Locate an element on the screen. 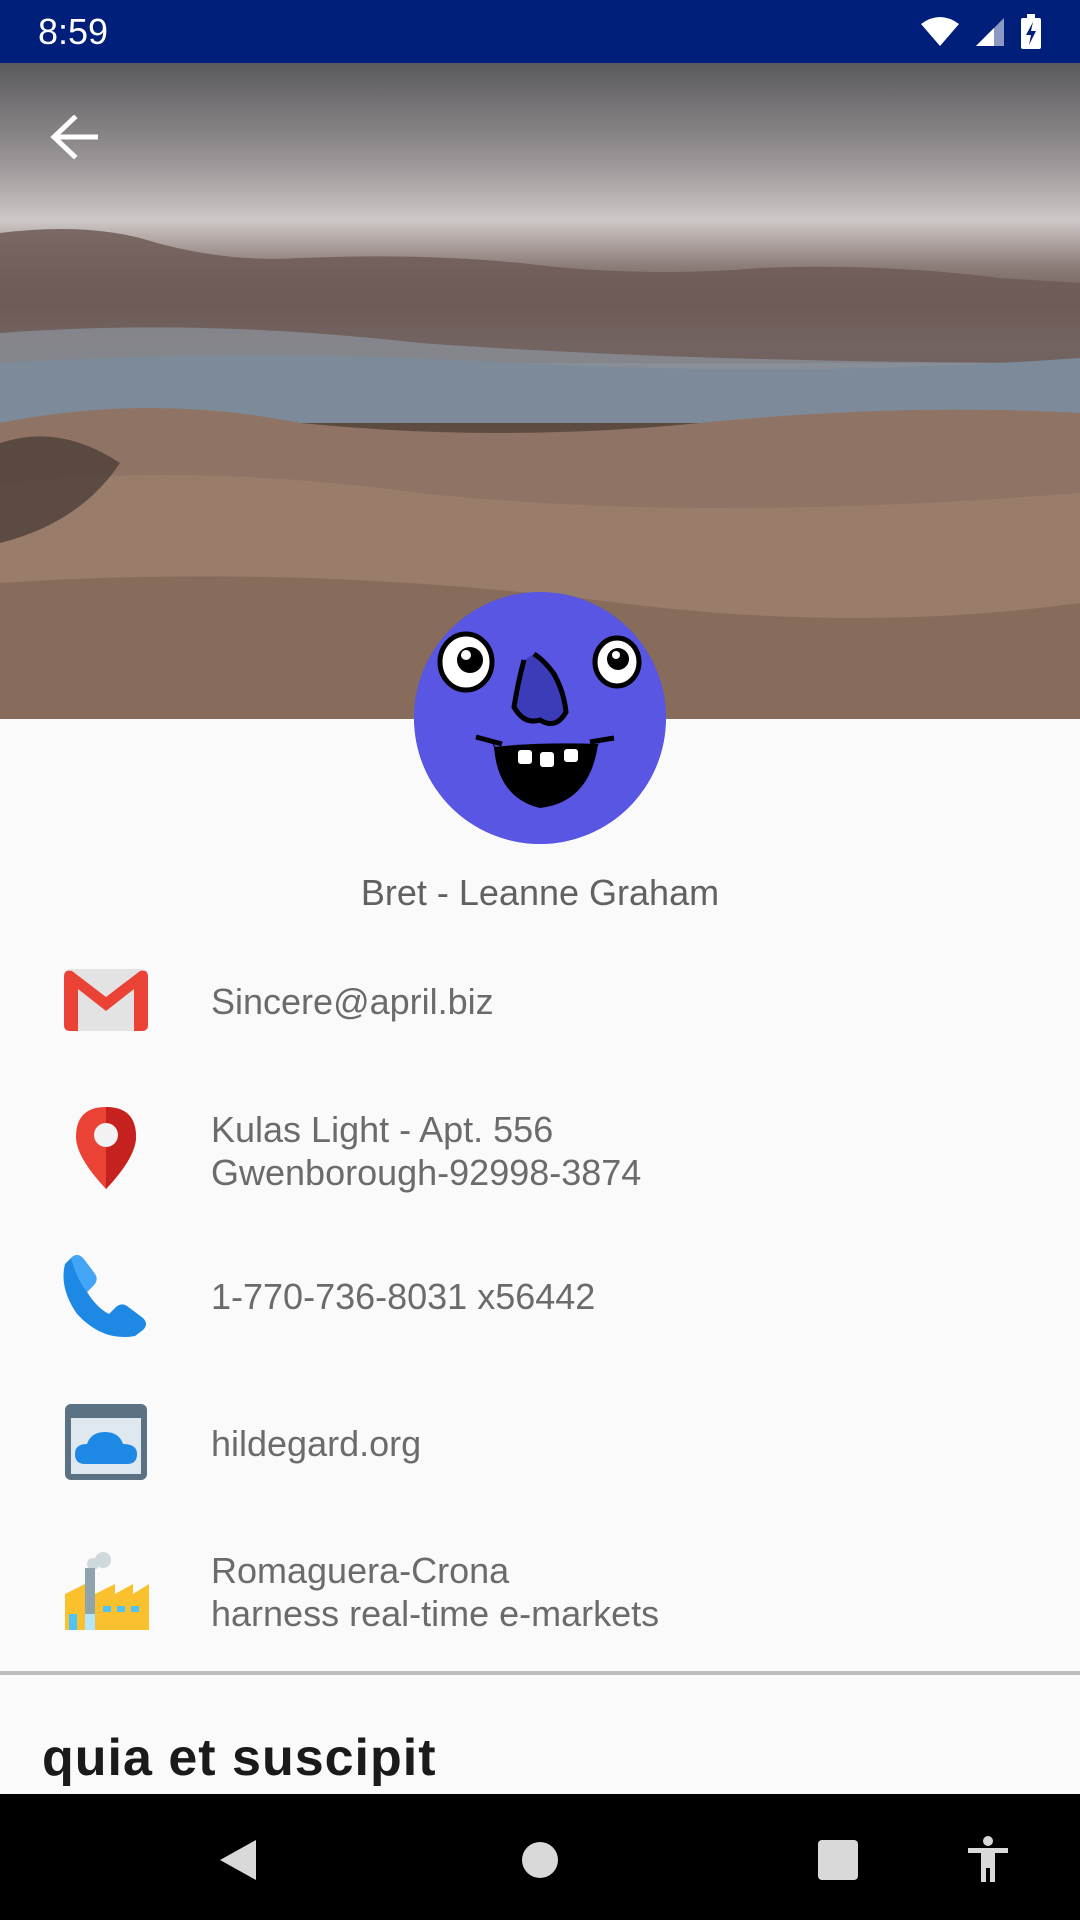 The image size is (1080, 1920). phone-icon is located at coordinates (106, 1295).